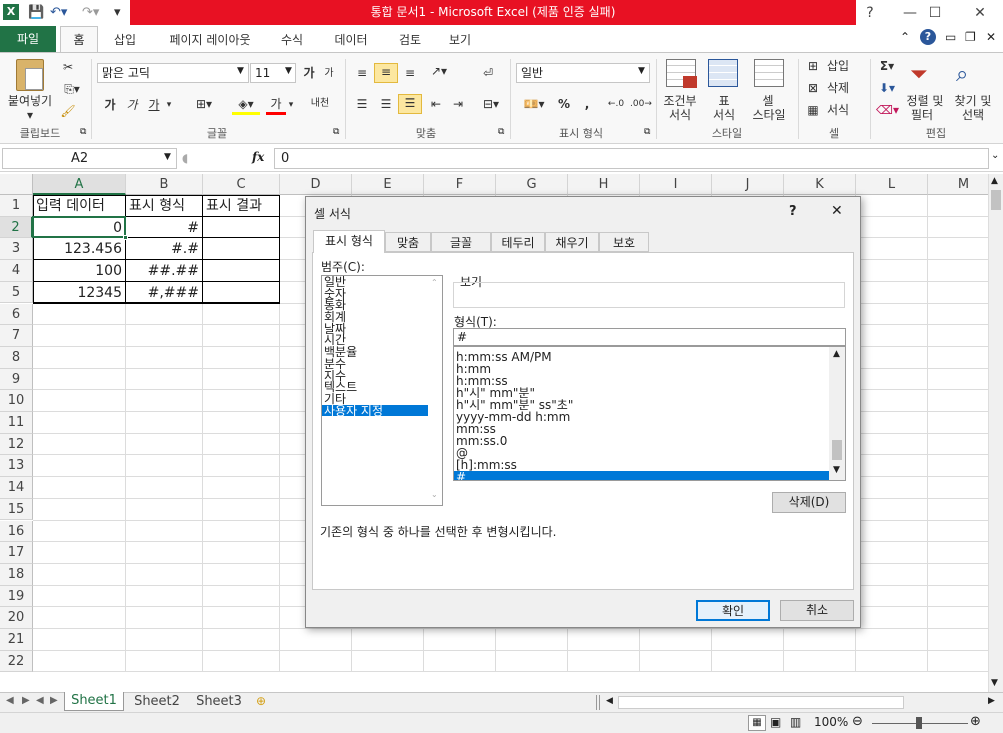 The image size is (1003, 733). I want to click on cell-b2: #, so click(164, 227).